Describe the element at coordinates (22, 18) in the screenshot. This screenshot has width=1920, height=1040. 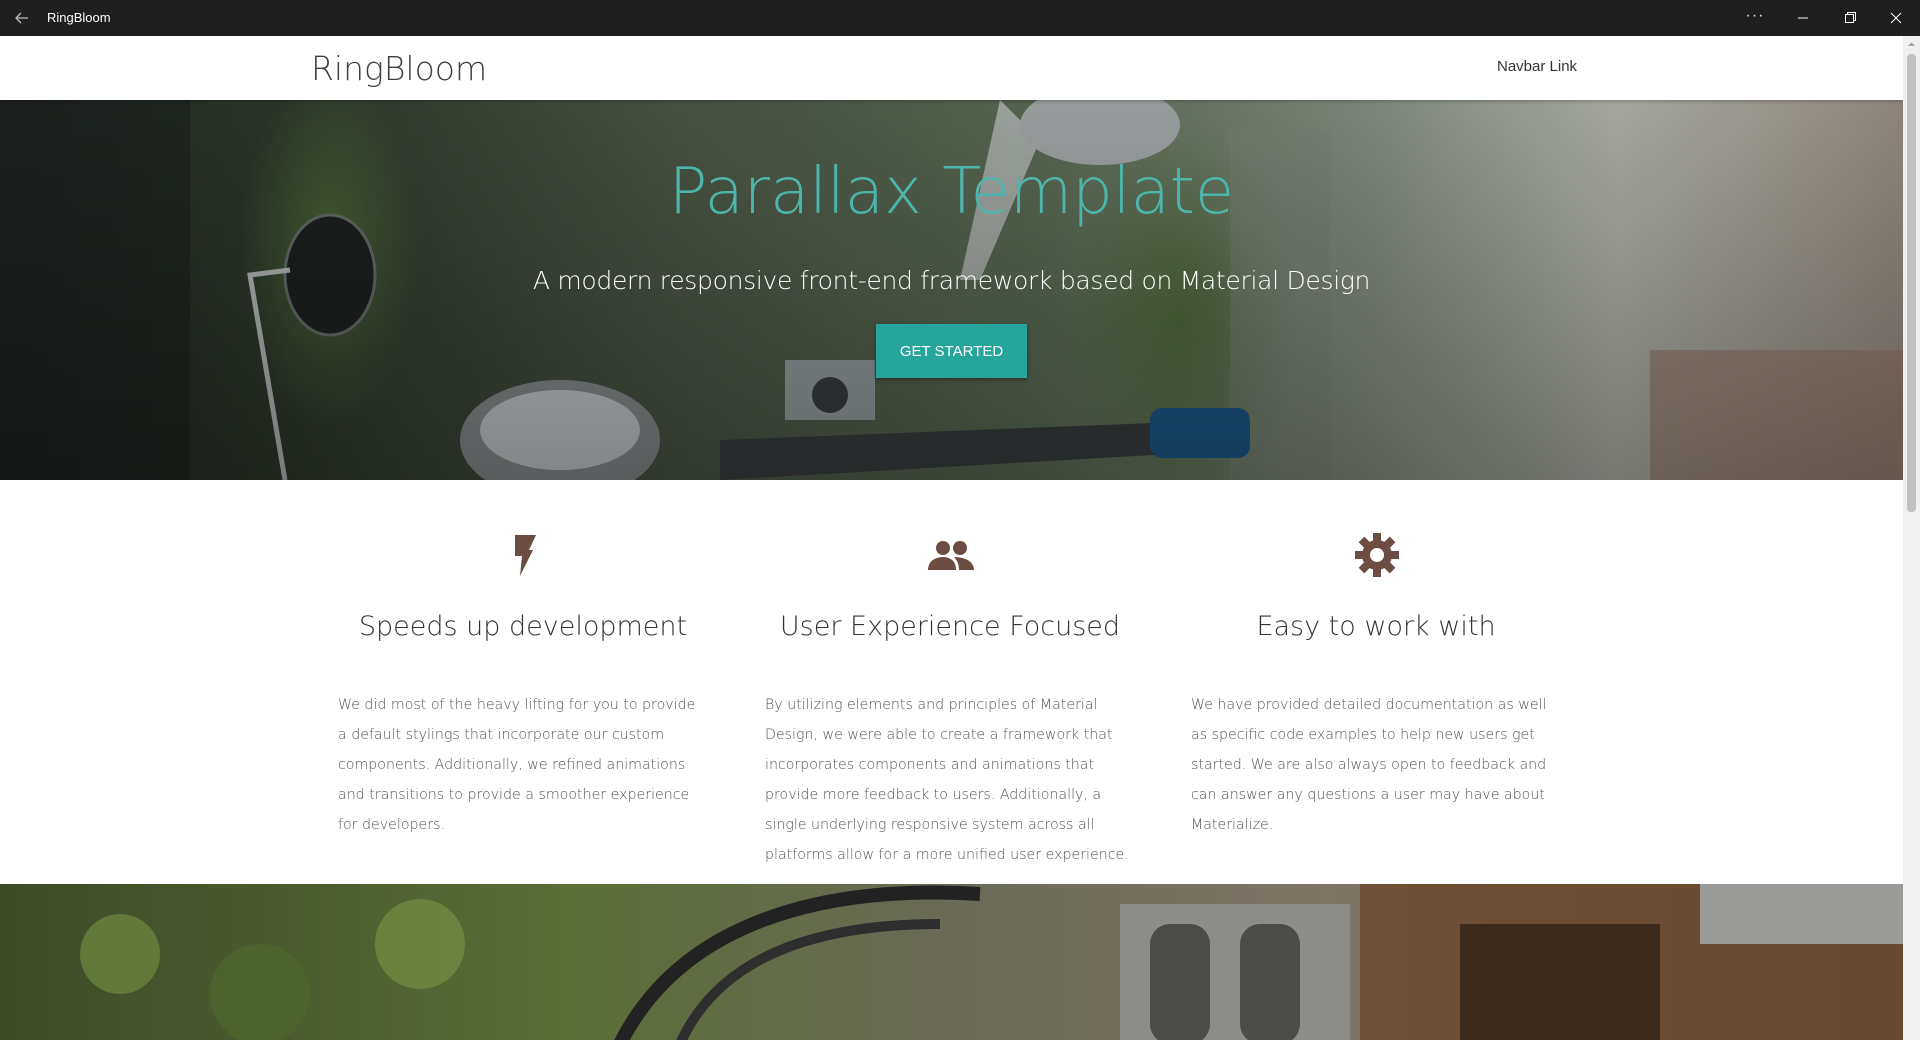
I see `back-arrow-icon` at that location.